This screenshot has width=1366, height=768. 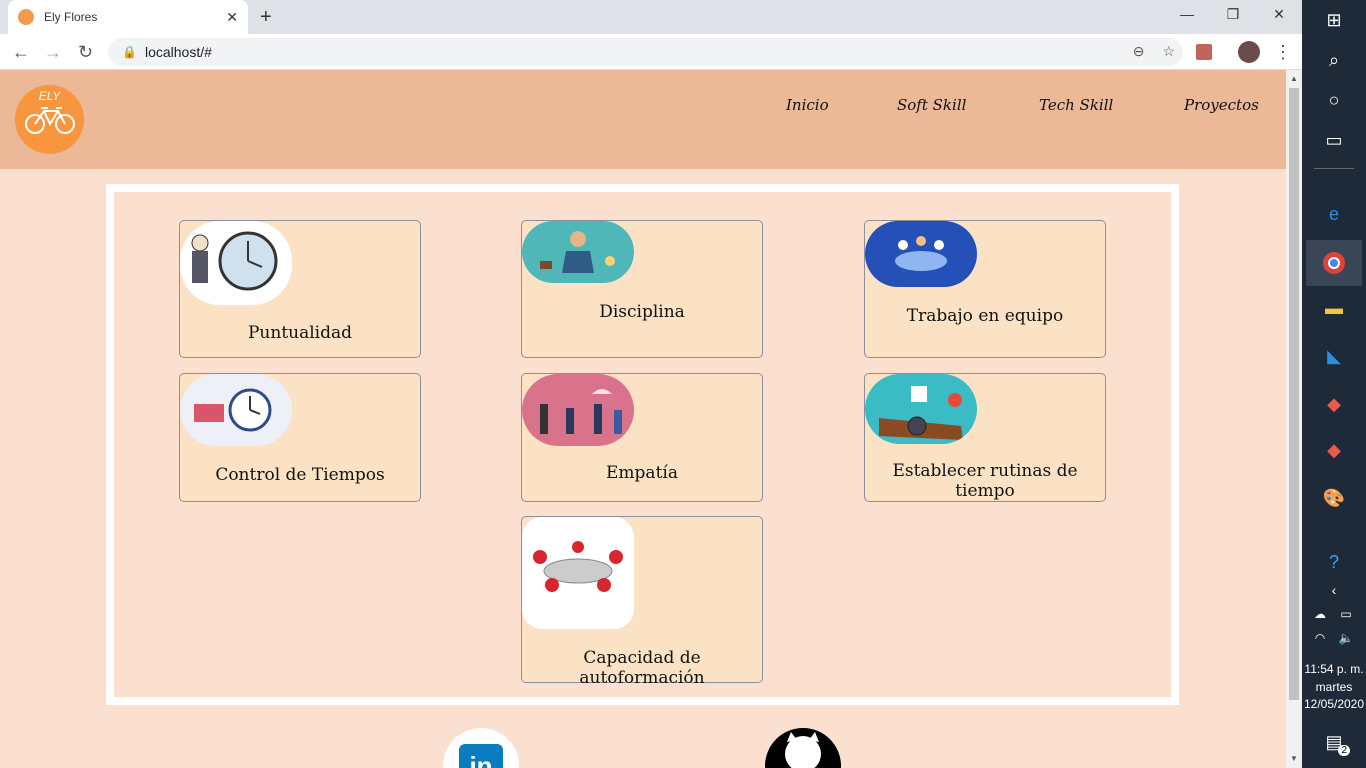 I want to click on windows-start-icon: ⊞, so click(x=1334, y=20).